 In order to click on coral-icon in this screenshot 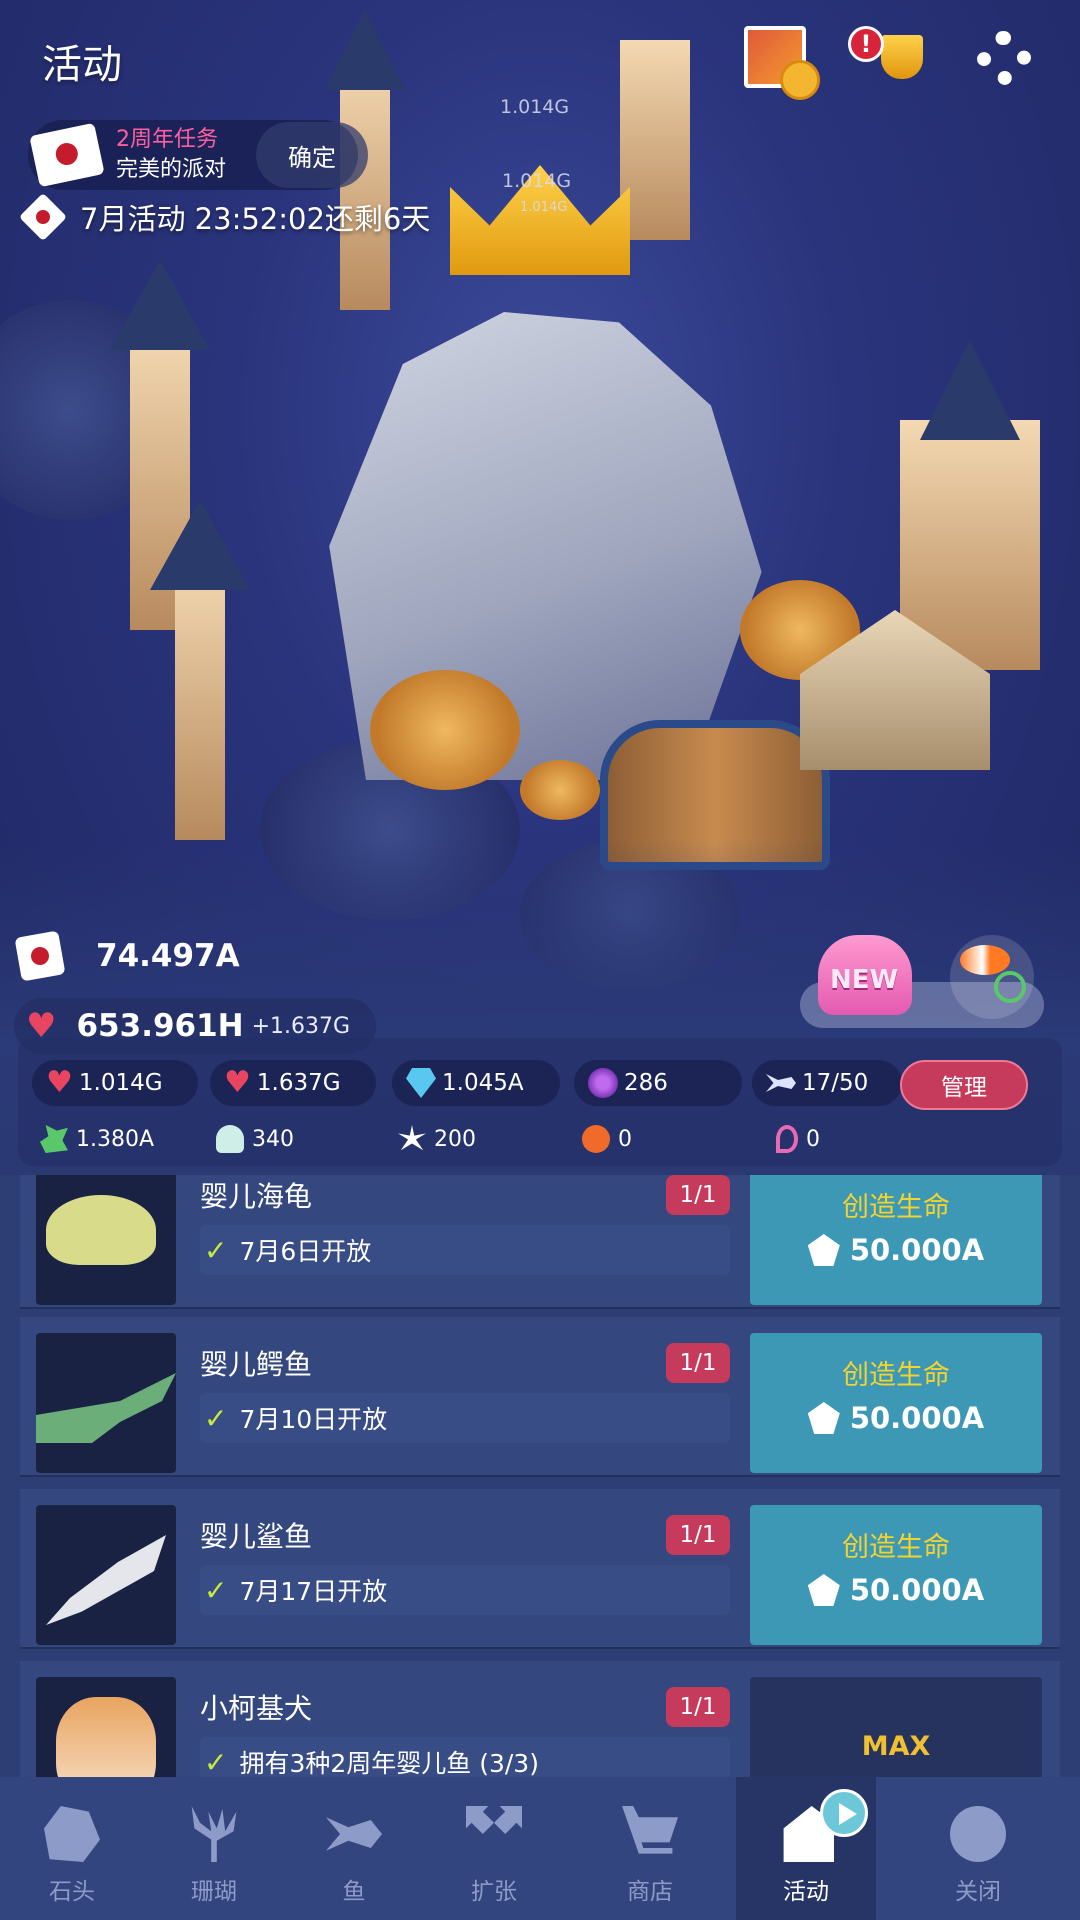, I will do `click(214, 1834)`.